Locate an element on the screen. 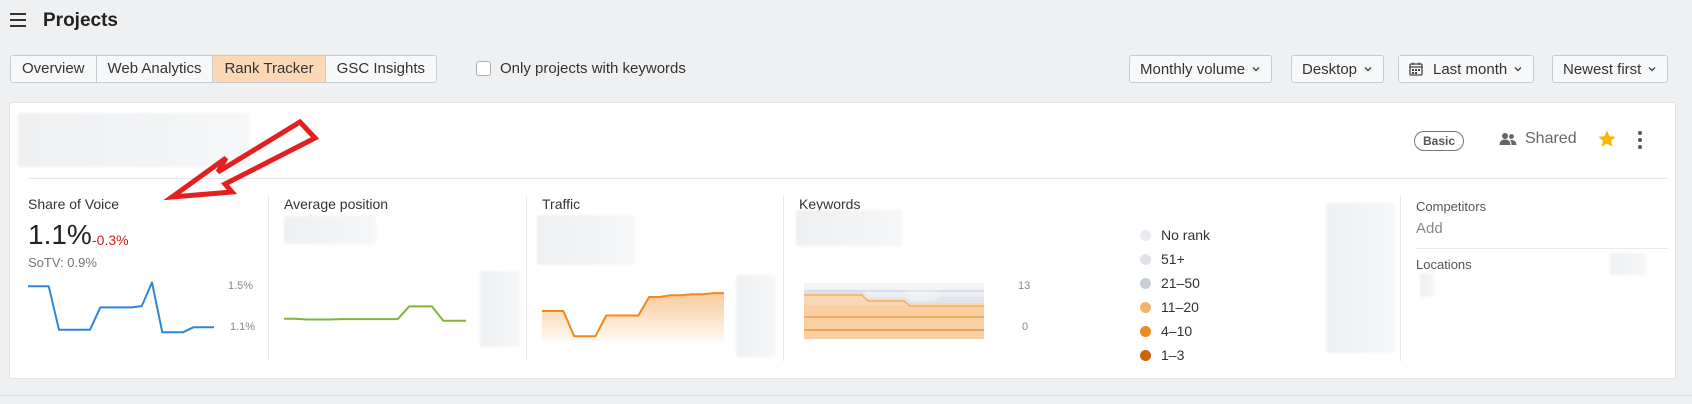  legend-label: 1–3 is located at coordinates (1173, 355).